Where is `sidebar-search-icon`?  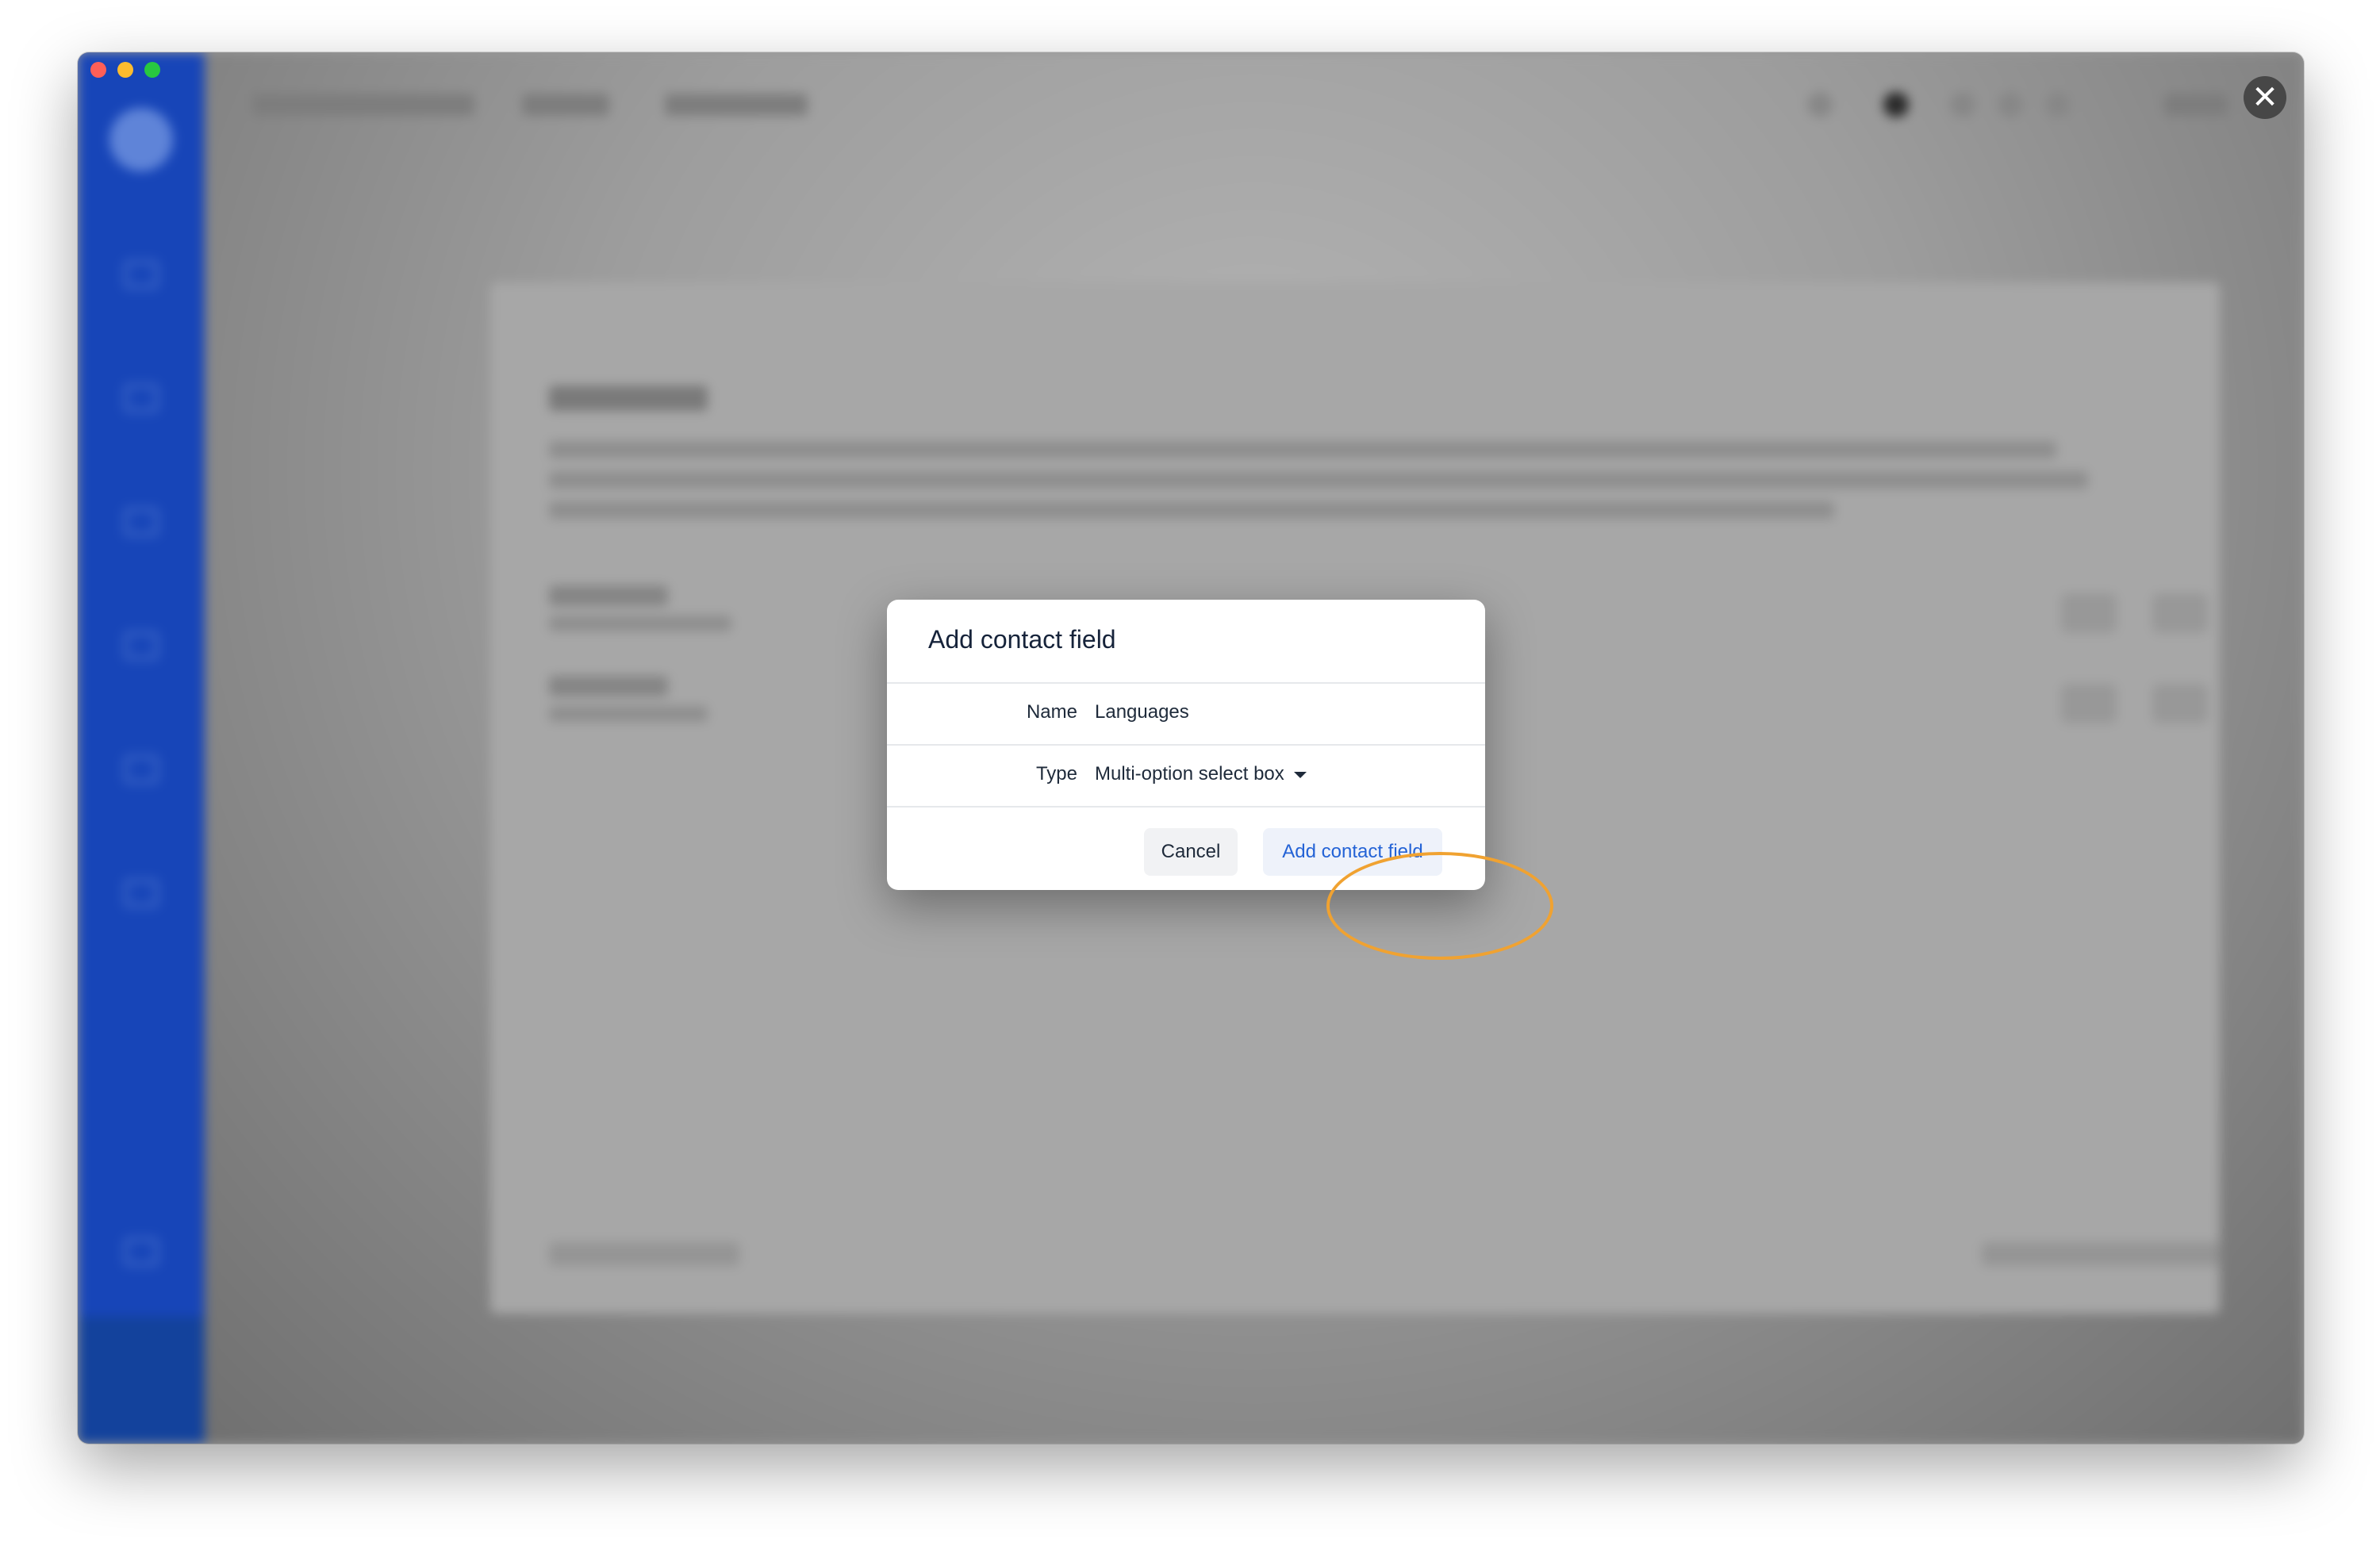
sidebar-search-icon is located at coordinates (141, 1251).